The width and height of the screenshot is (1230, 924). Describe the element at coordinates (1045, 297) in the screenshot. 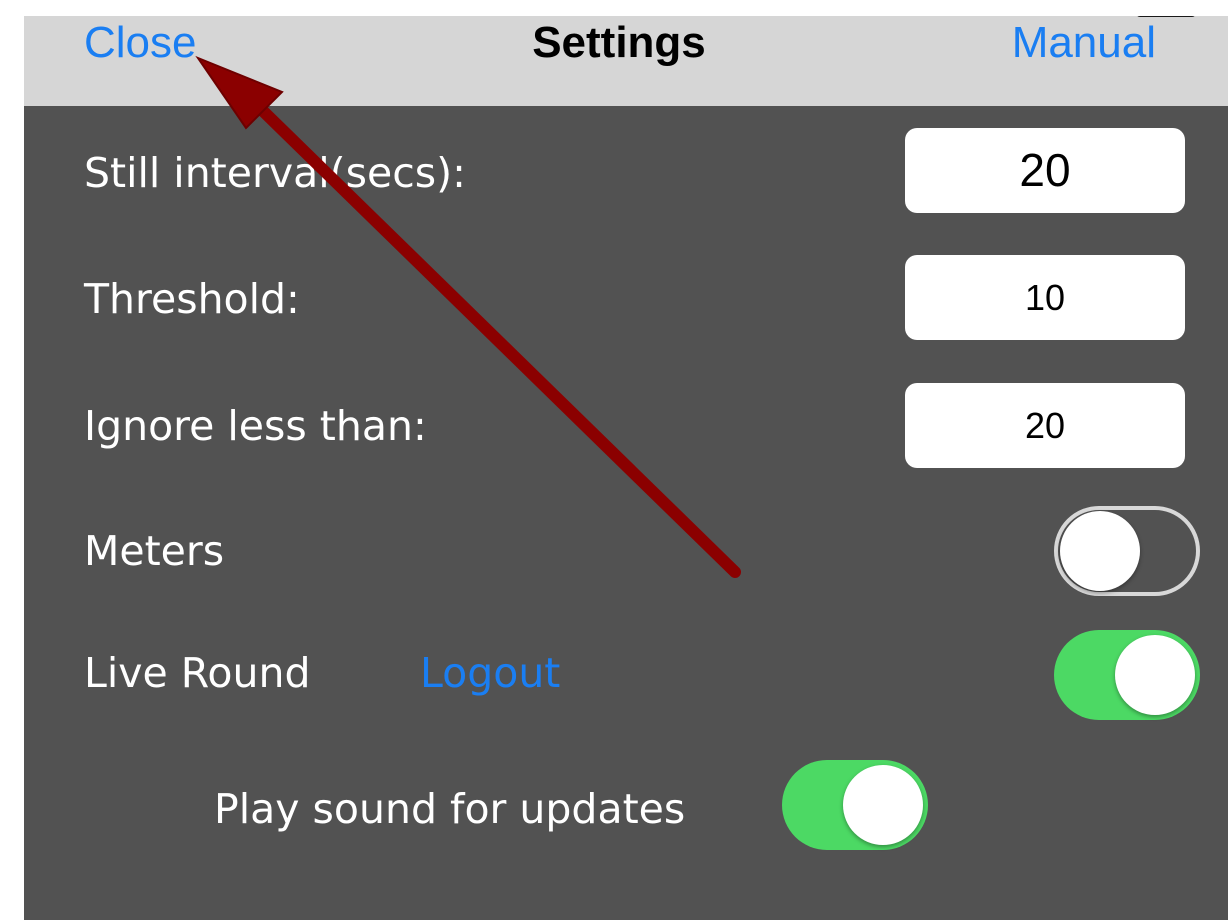

I see `threshold-field: 10` at that location.